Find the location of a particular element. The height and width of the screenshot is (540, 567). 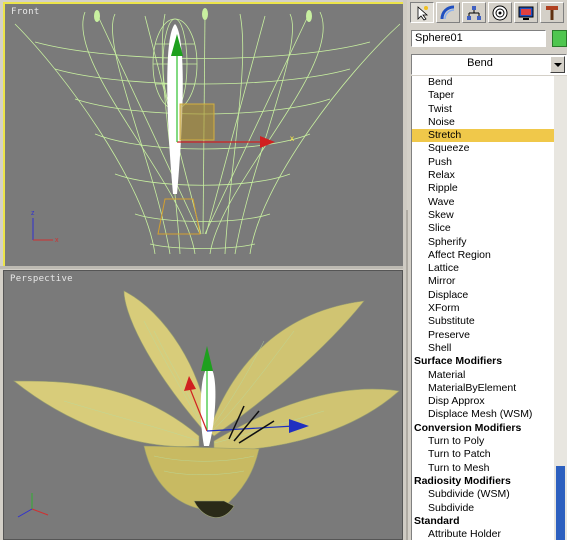

motion-tab is located at coordinates (500, 12).